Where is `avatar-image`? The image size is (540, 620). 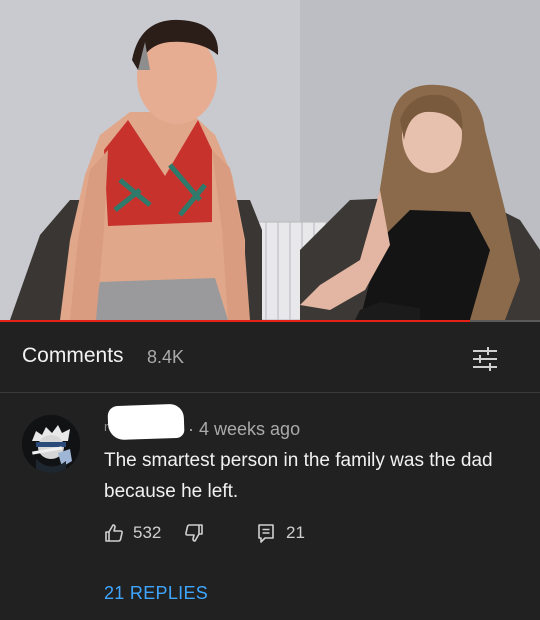 avatar-image is located at coordinates (51, 444).